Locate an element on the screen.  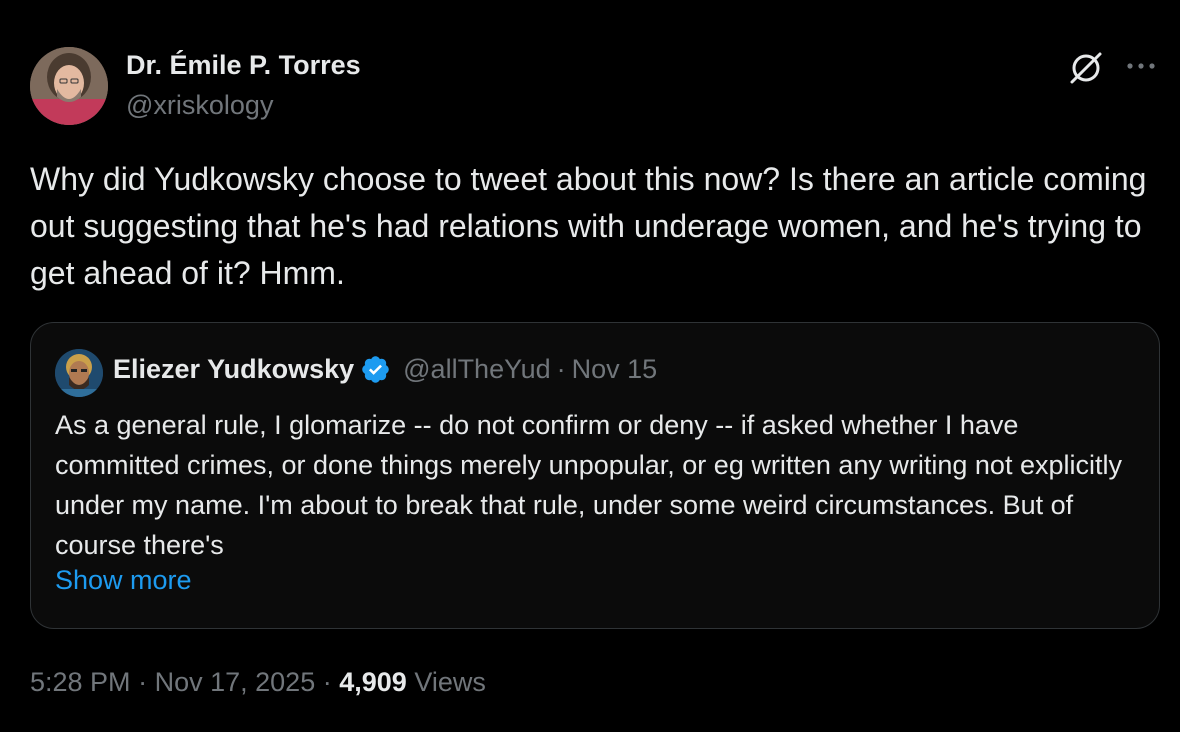
tweet-time: 5:28 PM is located at coordinates (80, 682).